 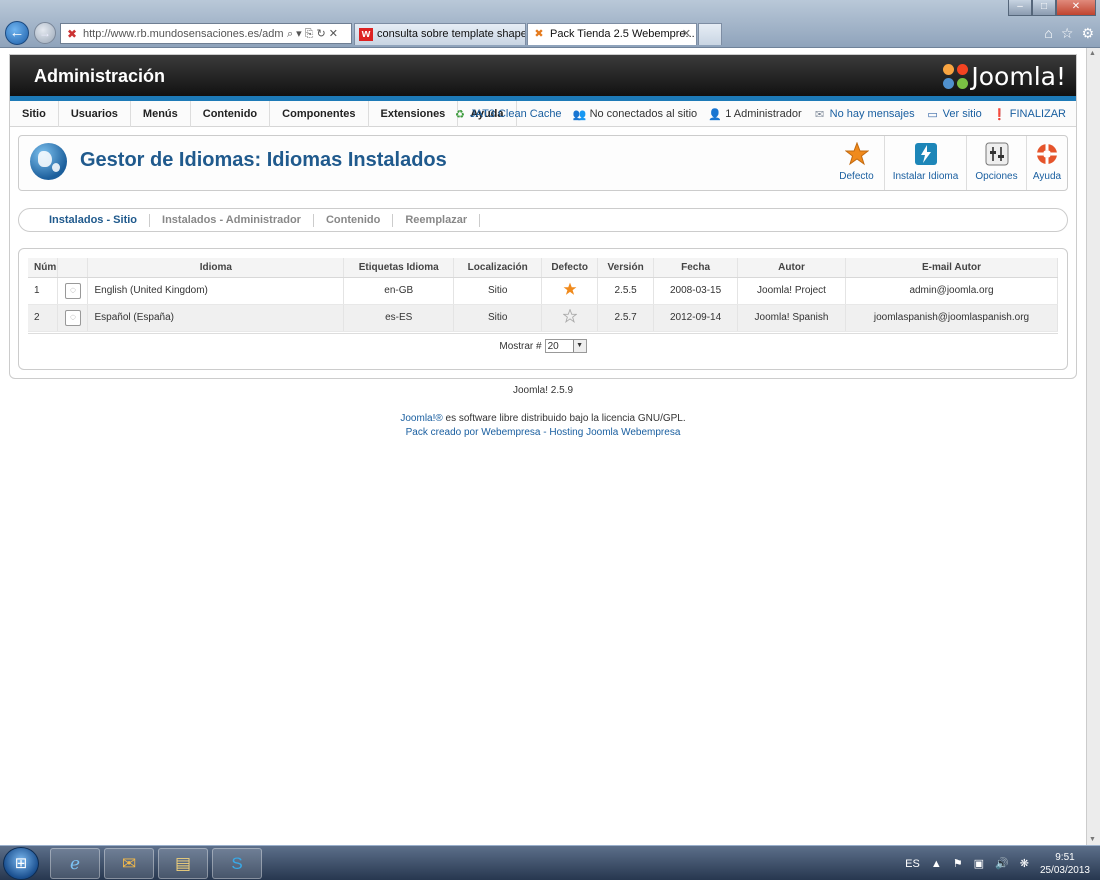 I want to click on network-icon: ▣, so click(x=979, y=863).